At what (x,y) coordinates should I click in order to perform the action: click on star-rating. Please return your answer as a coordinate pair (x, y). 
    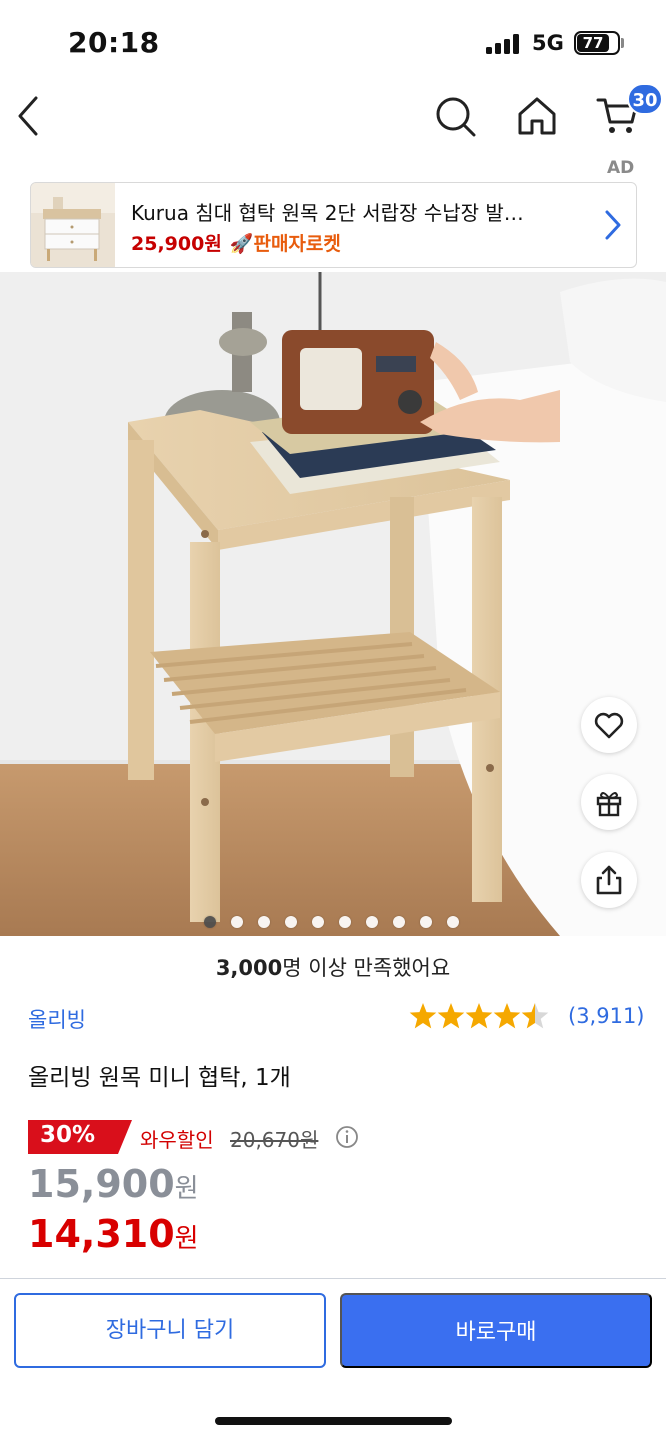
    Looking at the image, I should click on (486, 1017).